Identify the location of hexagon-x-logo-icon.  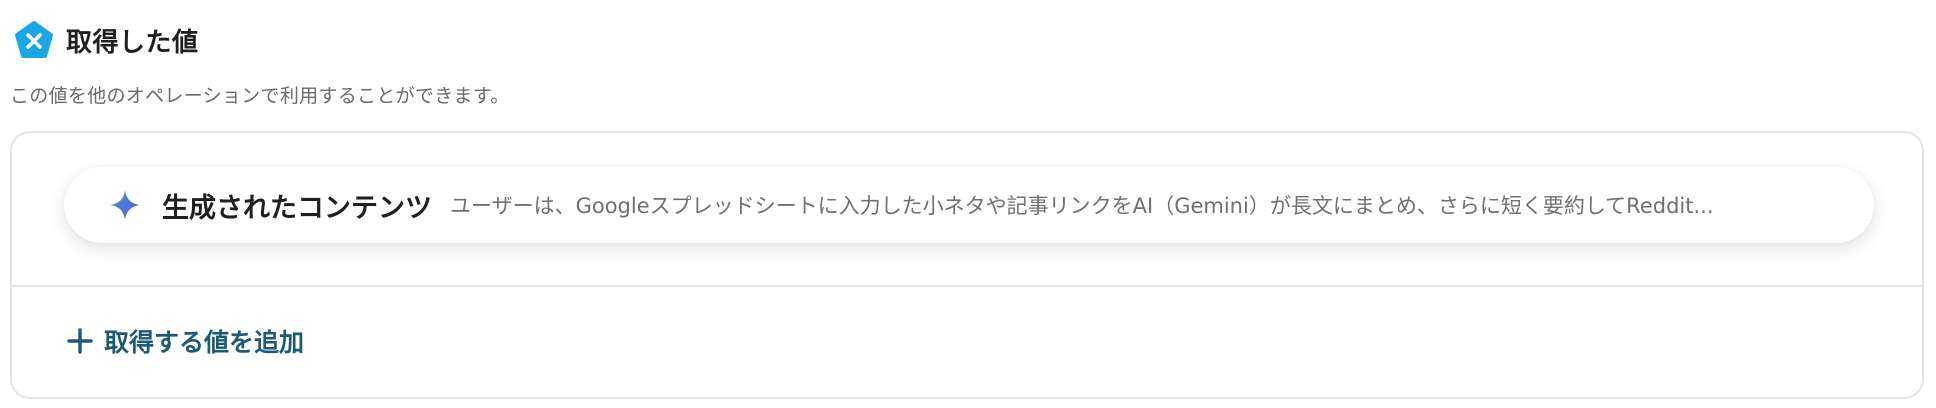
(34, 39).